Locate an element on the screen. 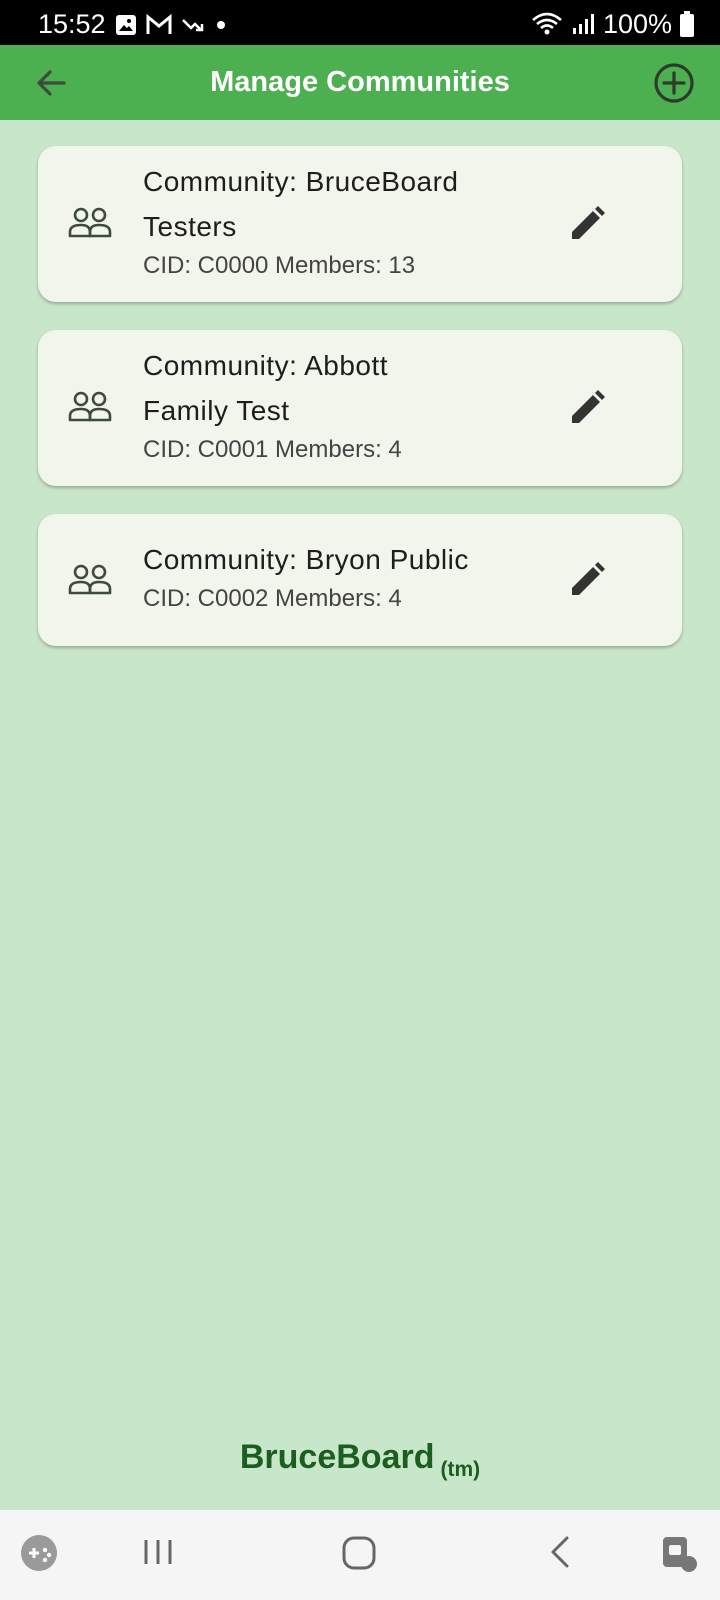  status-time: 15:52 is located at coordinates (72, 24).